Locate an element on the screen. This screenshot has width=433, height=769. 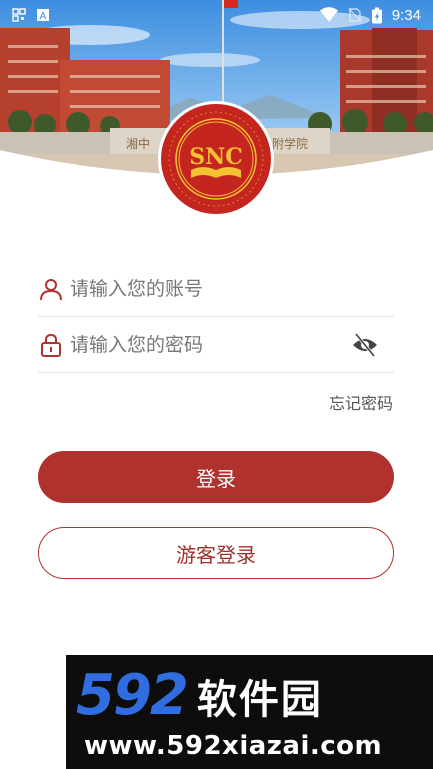
password-input is located at coordinates (210, 345).